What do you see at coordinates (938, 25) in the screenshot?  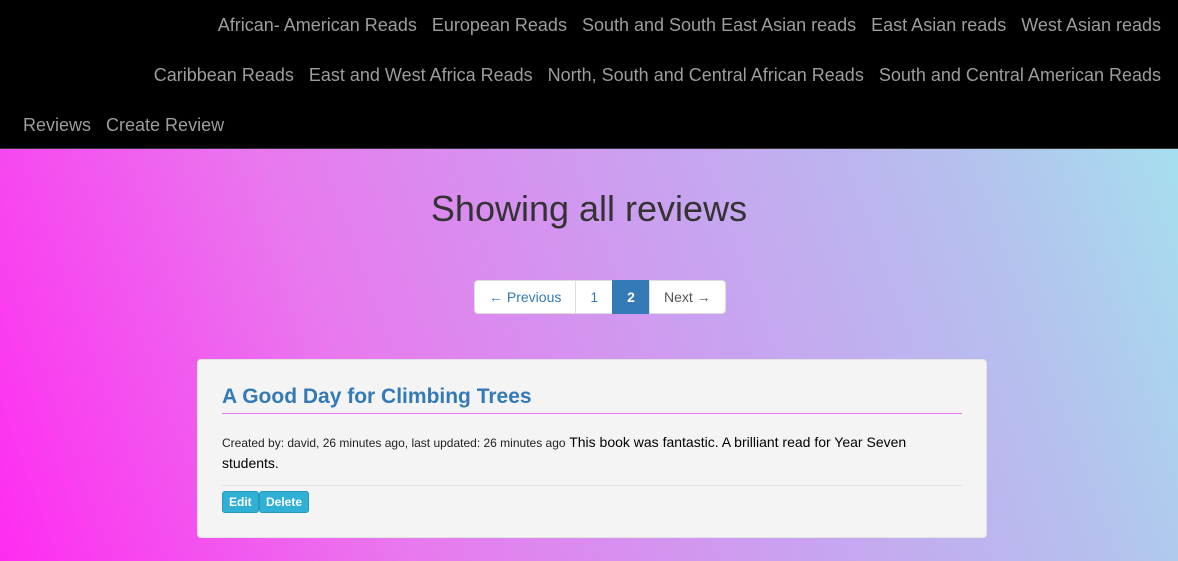 I see `nav-link-east-asian-reads: East Asian reads` at bounding box center [938, 25].